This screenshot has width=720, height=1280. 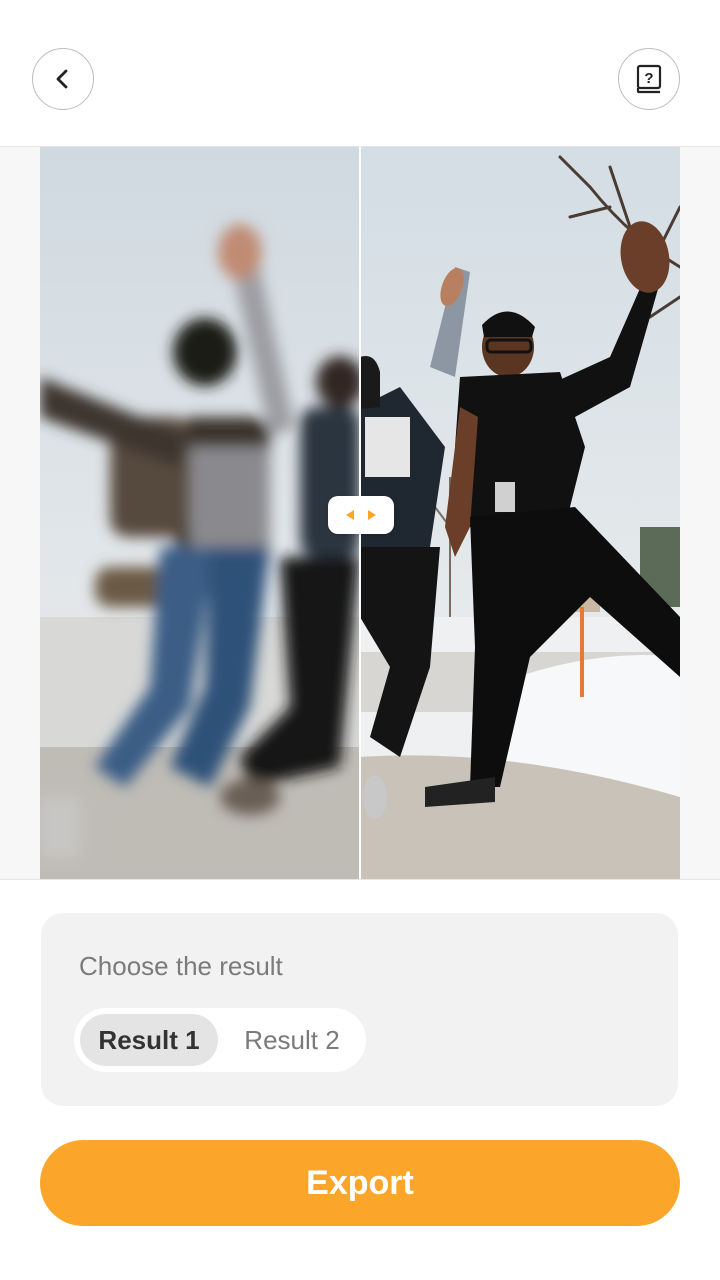 What do you see at coordinates (181, 966) in the screenshot?
I see `panel-title: Choose the result` at bounding box center [181, 966].